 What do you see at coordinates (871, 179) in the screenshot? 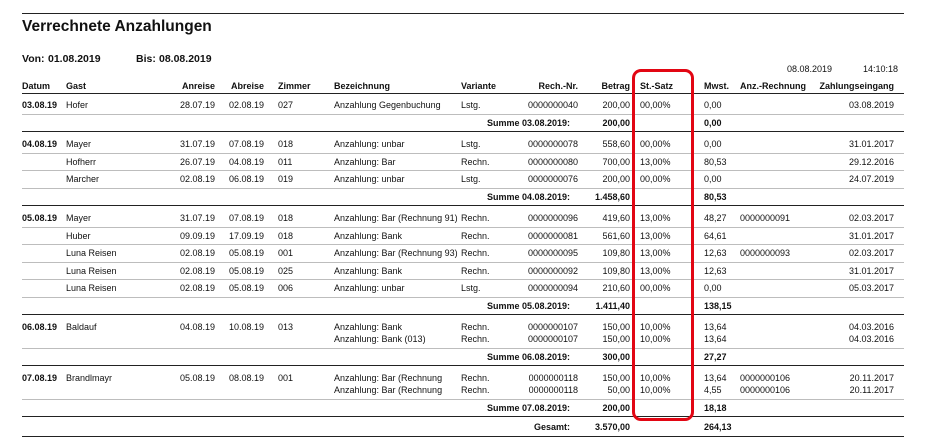
I see `payment-date: 24.07.2019` at bounding box center [871, 179].